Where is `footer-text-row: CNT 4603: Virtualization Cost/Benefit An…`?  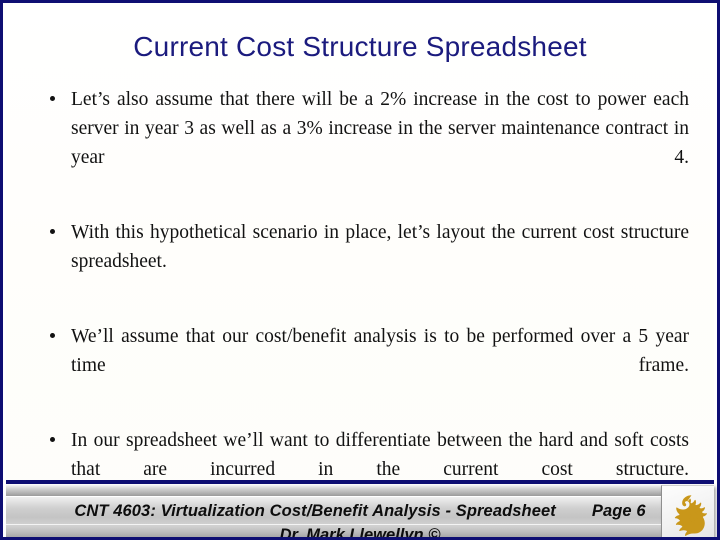 footer-text-row: CNT 4603: Virtualization Cost/Benefit An… is located at coordinates (360, 511).